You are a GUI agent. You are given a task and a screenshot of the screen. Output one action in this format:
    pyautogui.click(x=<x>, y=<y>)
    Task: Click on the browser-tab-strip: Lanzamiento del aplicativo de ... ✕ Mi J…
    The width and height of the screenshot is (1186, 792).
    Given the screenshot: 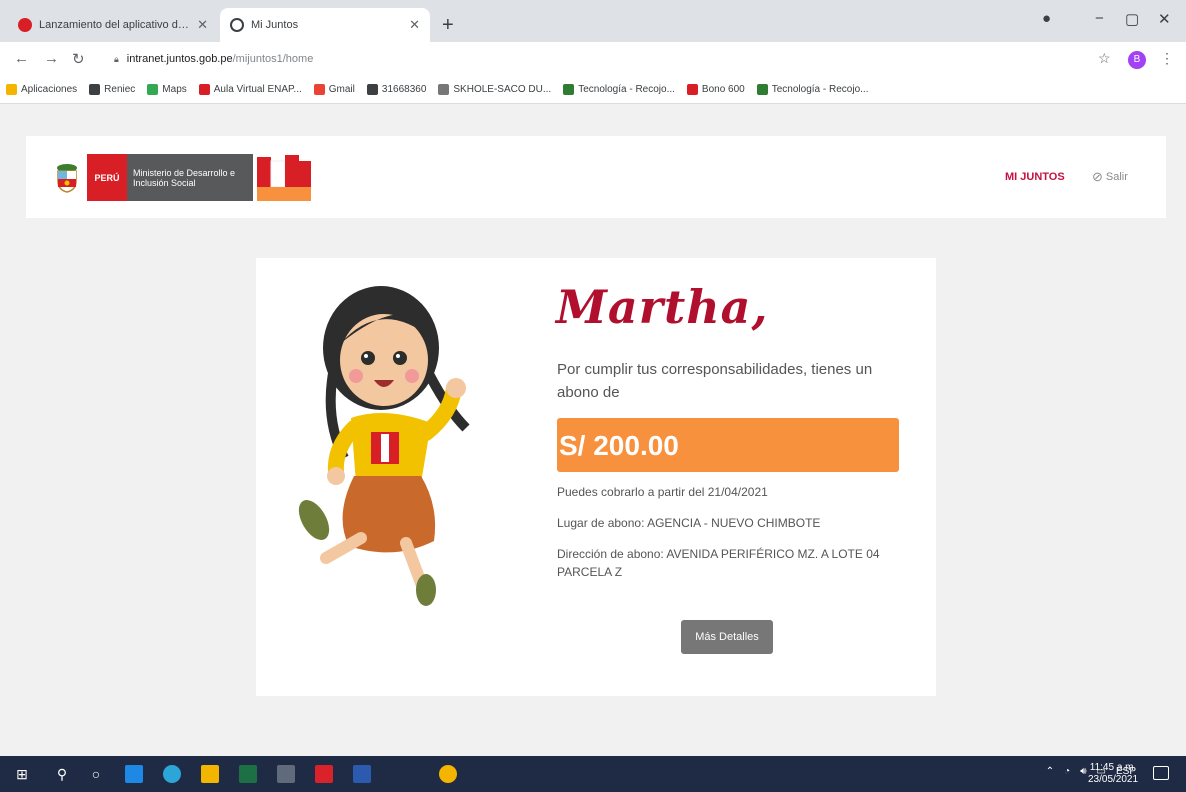 What is the action you would take?
    pyautogui.click(x=593, y=21)
    